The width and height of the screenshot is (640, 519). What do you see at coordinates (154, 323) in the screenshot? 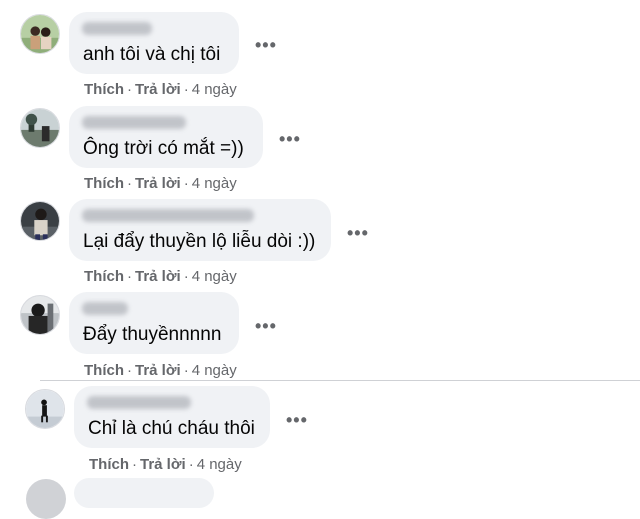
I see `comment-bubble: Đẩy thuyềnnnnn` at bounding box center [154, 323].